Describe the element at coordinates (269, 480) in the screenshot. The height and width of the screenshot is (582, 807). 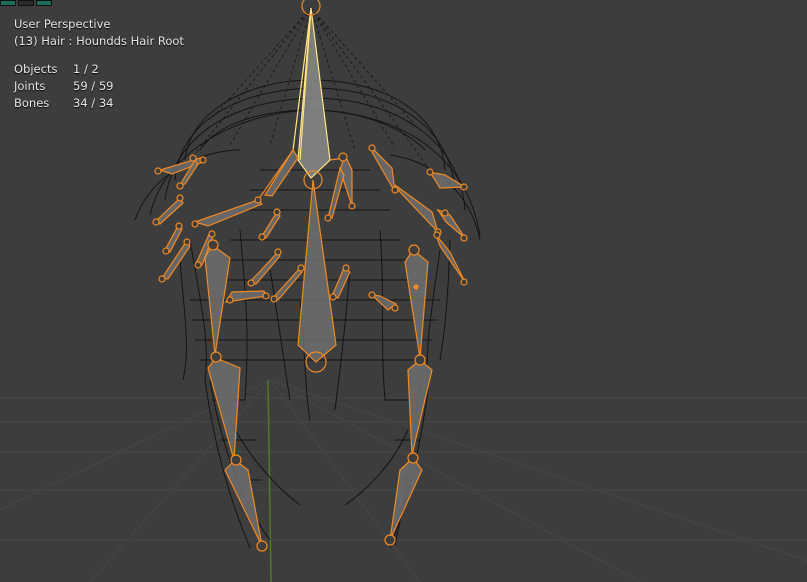
I see `y-axis-line` at that location.